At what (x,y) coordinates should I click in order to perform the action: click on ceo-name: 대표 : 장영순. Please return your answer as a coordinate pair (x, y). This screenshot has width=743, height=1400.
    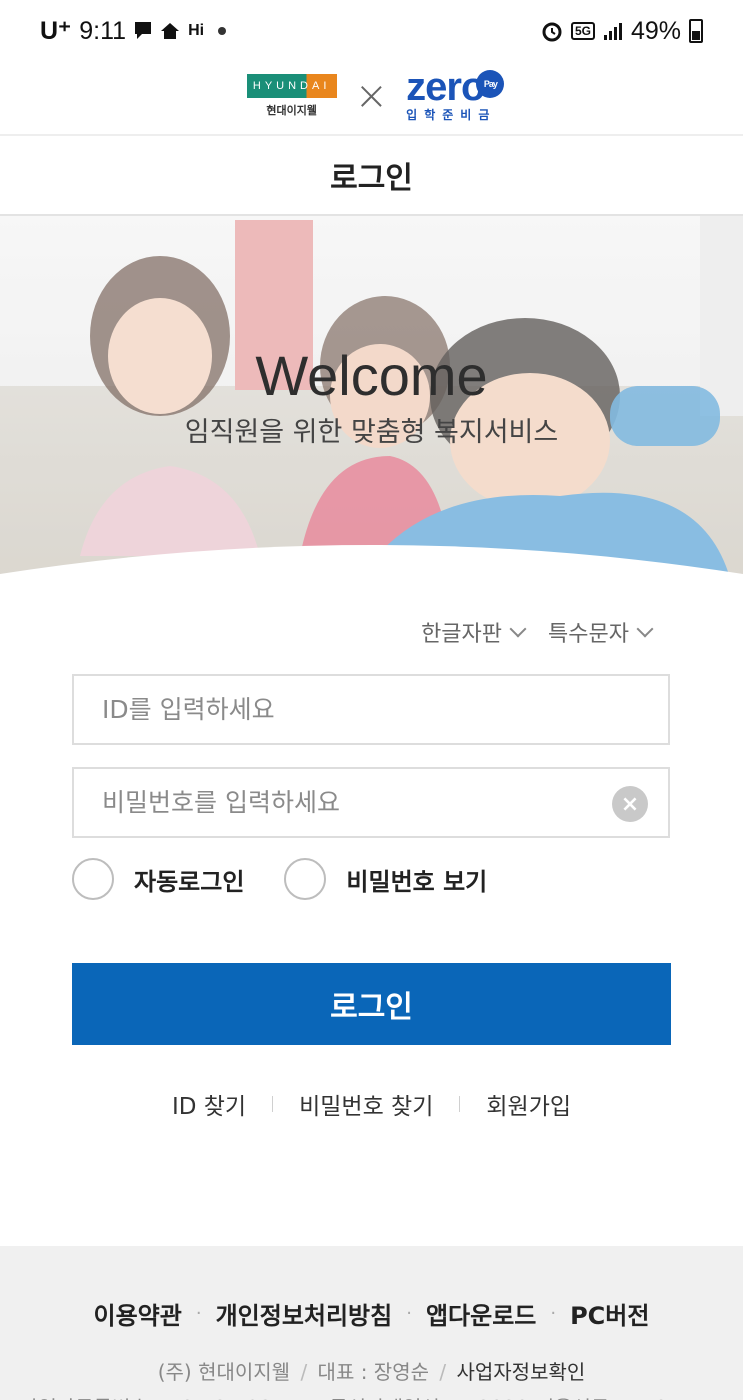
    Looking at the image, I should click on (373, 1372).